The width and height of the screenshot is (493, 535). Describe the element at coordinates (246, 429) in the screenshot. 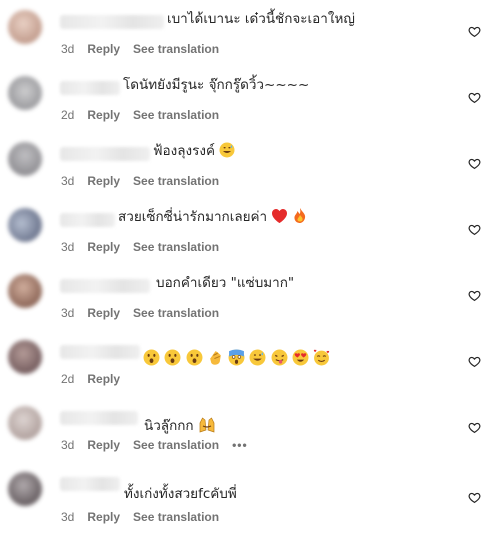

I see `comment-item: นิวลู๊กกก 3d Reply See translation •••` at that location.